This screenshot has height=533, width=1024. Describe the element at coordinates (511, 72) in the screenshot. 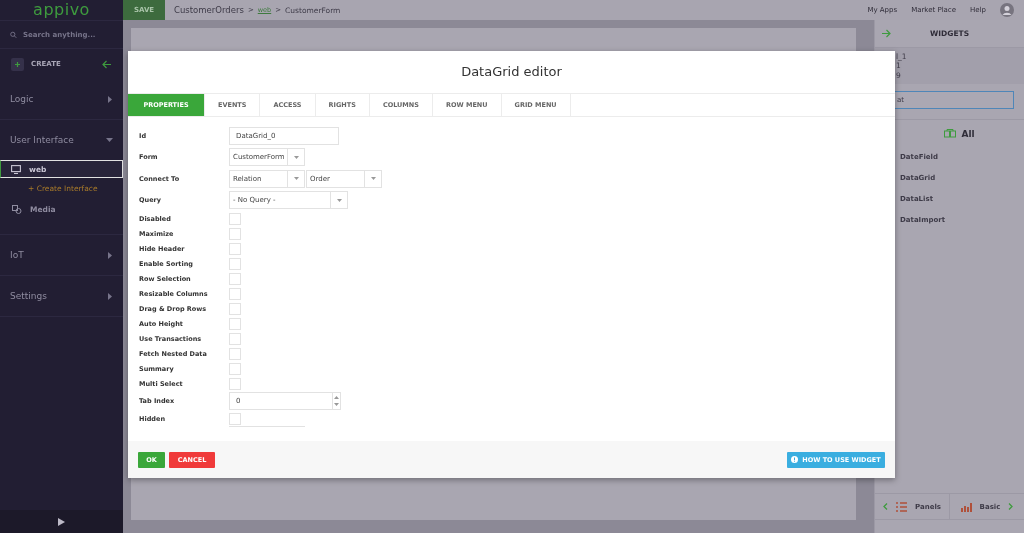

I see `dialog-title: DataGrid editor` at that location.